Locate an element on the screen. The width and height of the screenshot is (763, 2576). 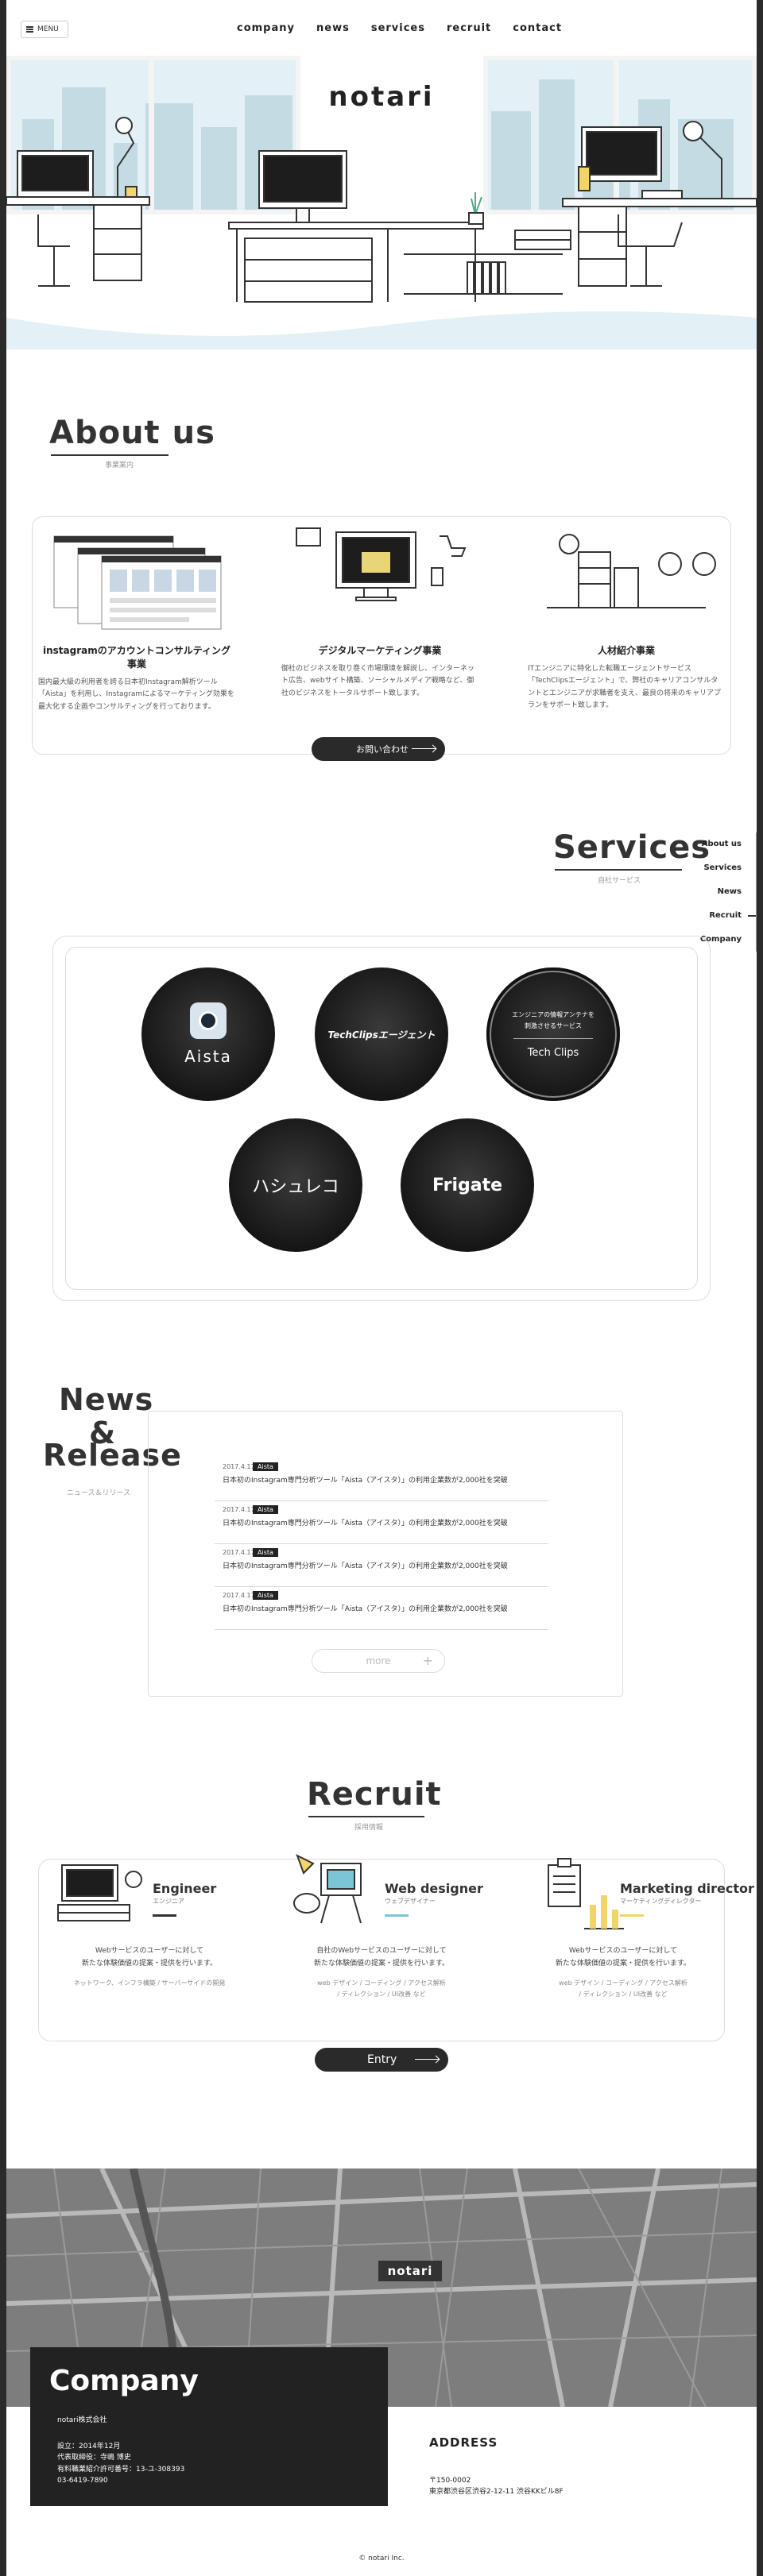
nav-services: services is located at coordinates (398, 28).